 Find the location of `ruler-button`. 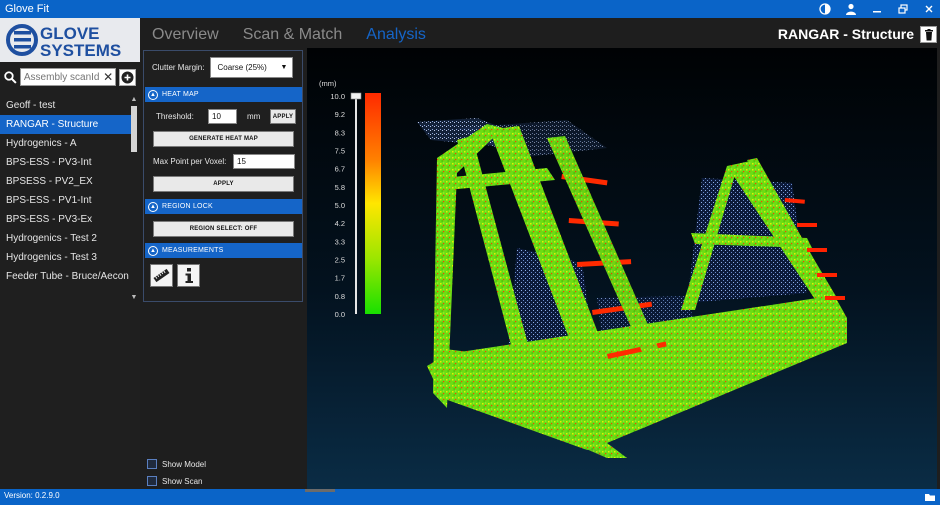

ruler-button is located at coordinates (161, 275).